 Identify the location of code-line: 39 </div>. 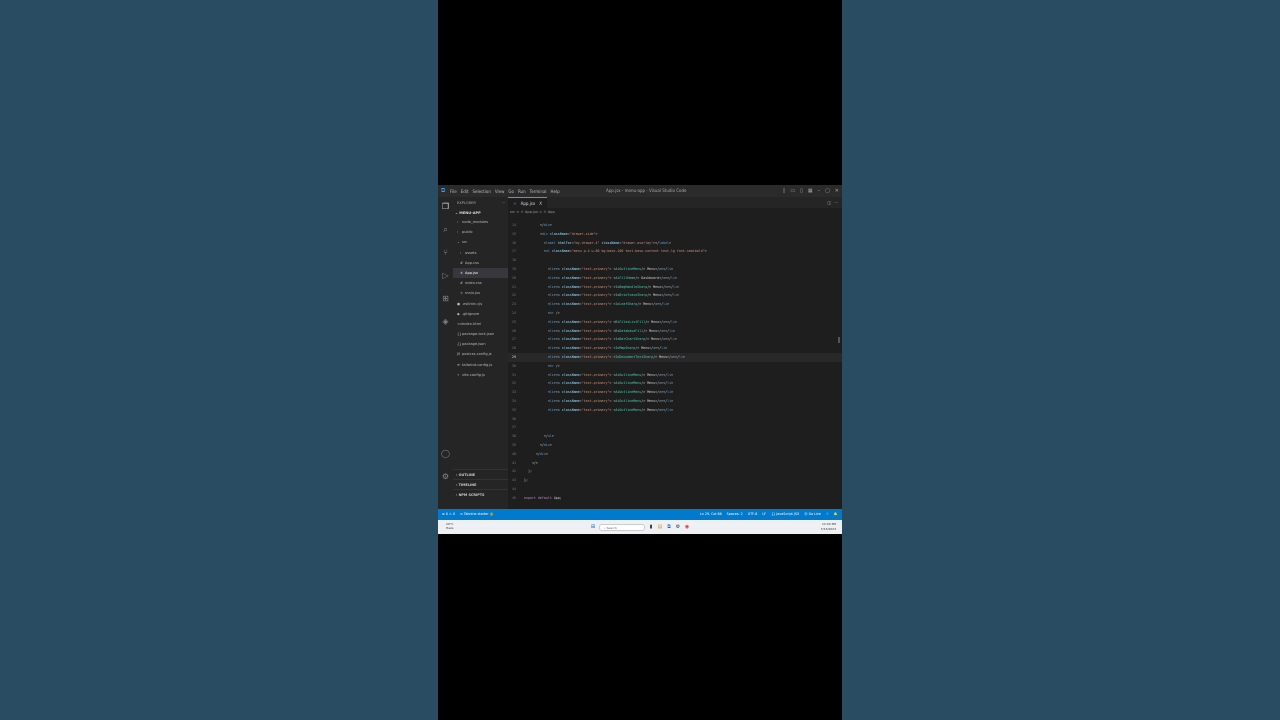
(675, 445).